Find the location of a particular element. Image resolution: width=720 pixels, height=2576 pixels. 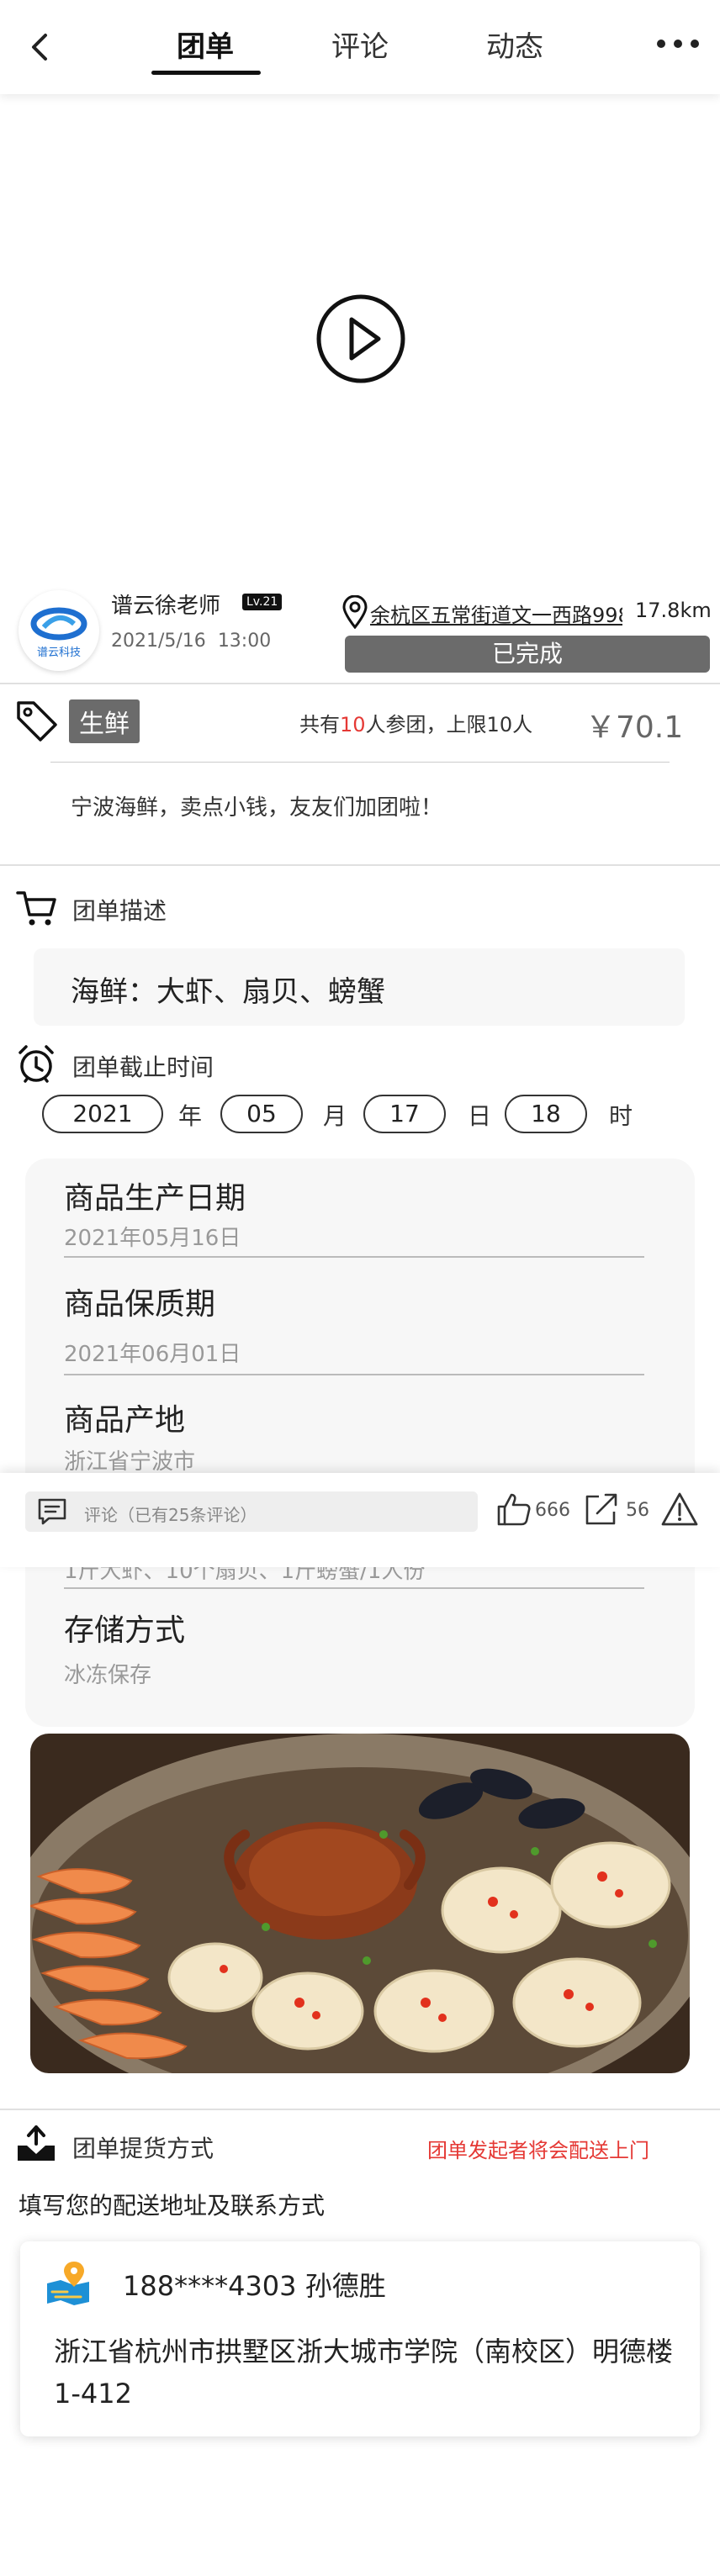

pickup-note: 团单发起者将会配送上门 is located at coordinates (538, 2150).